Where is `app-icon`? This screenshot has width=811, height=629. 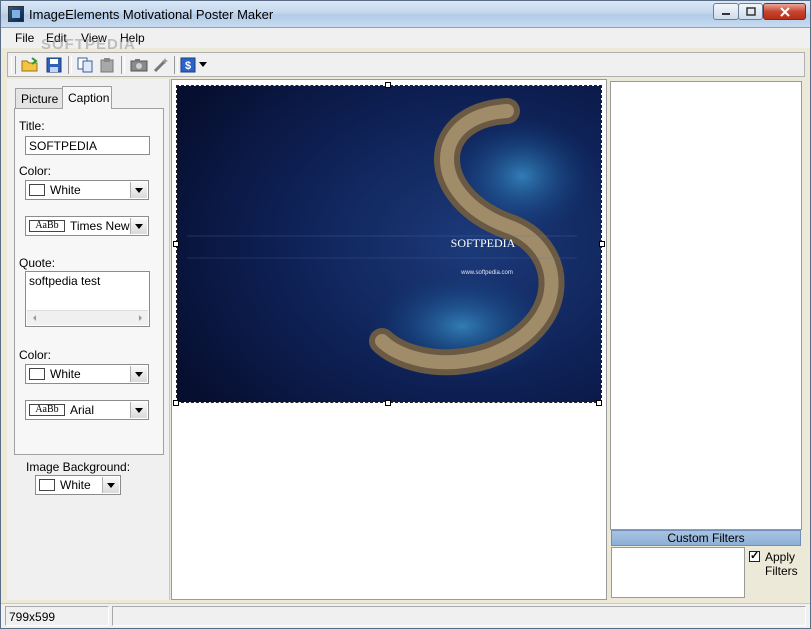 app-icon is located at coordinates (16, 14).